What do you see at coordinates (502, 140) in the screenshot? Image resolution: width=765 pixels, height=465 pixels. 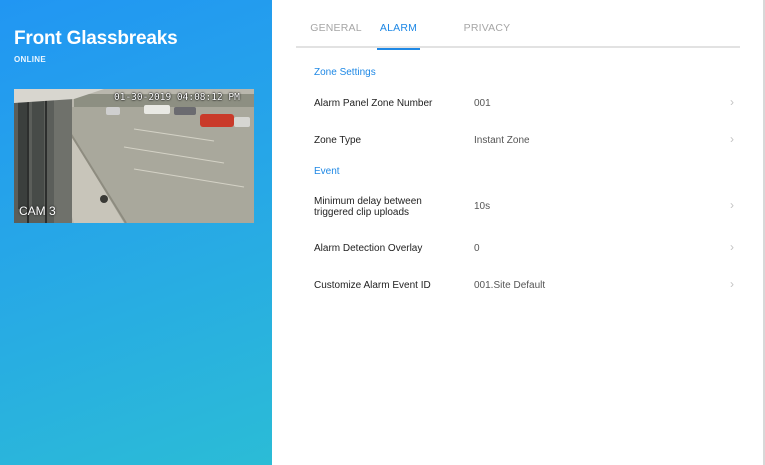 I see `row-value: Instant Zone` at bounding box center [502, 140].